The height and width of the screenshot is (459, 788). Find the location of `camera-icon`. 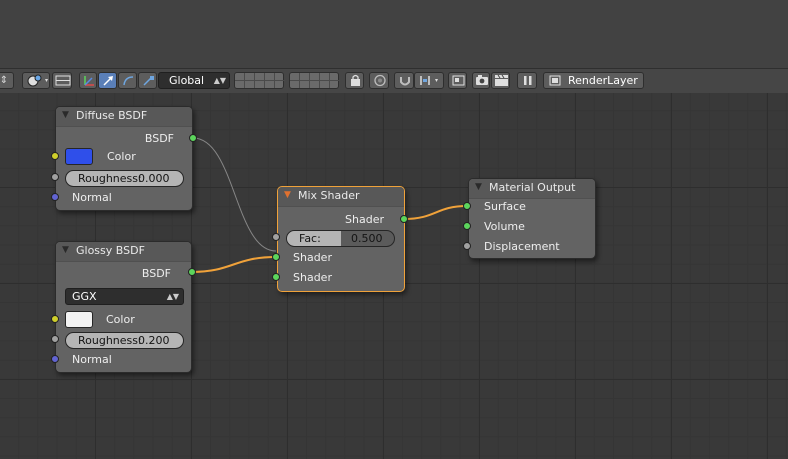

camera-icon is located at coordinates (482, 80).